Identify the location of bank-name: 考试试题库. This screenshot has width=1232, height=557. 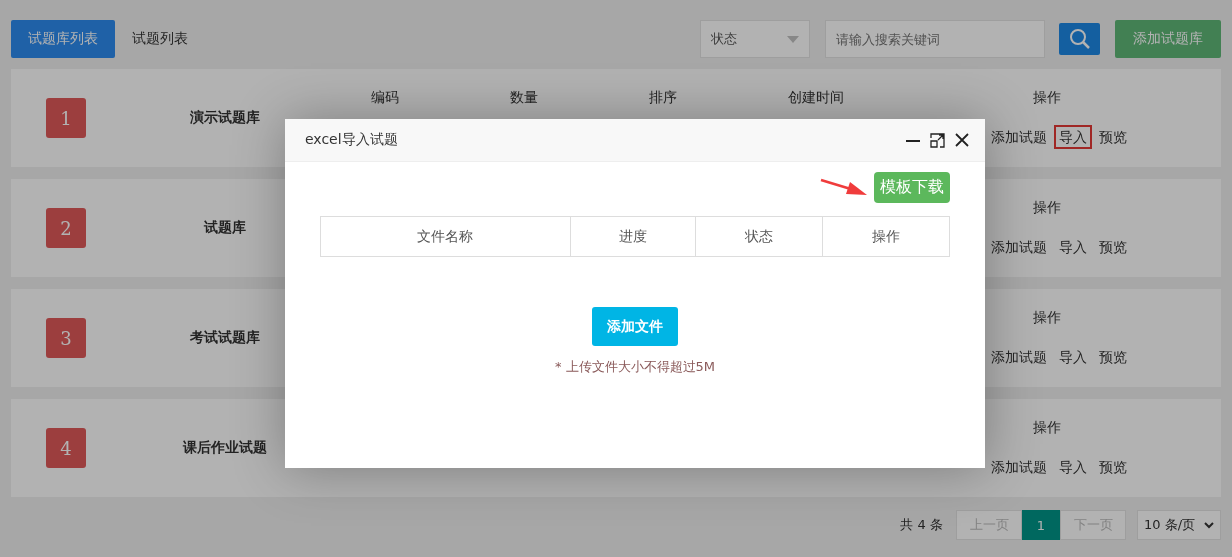
(225, 338).